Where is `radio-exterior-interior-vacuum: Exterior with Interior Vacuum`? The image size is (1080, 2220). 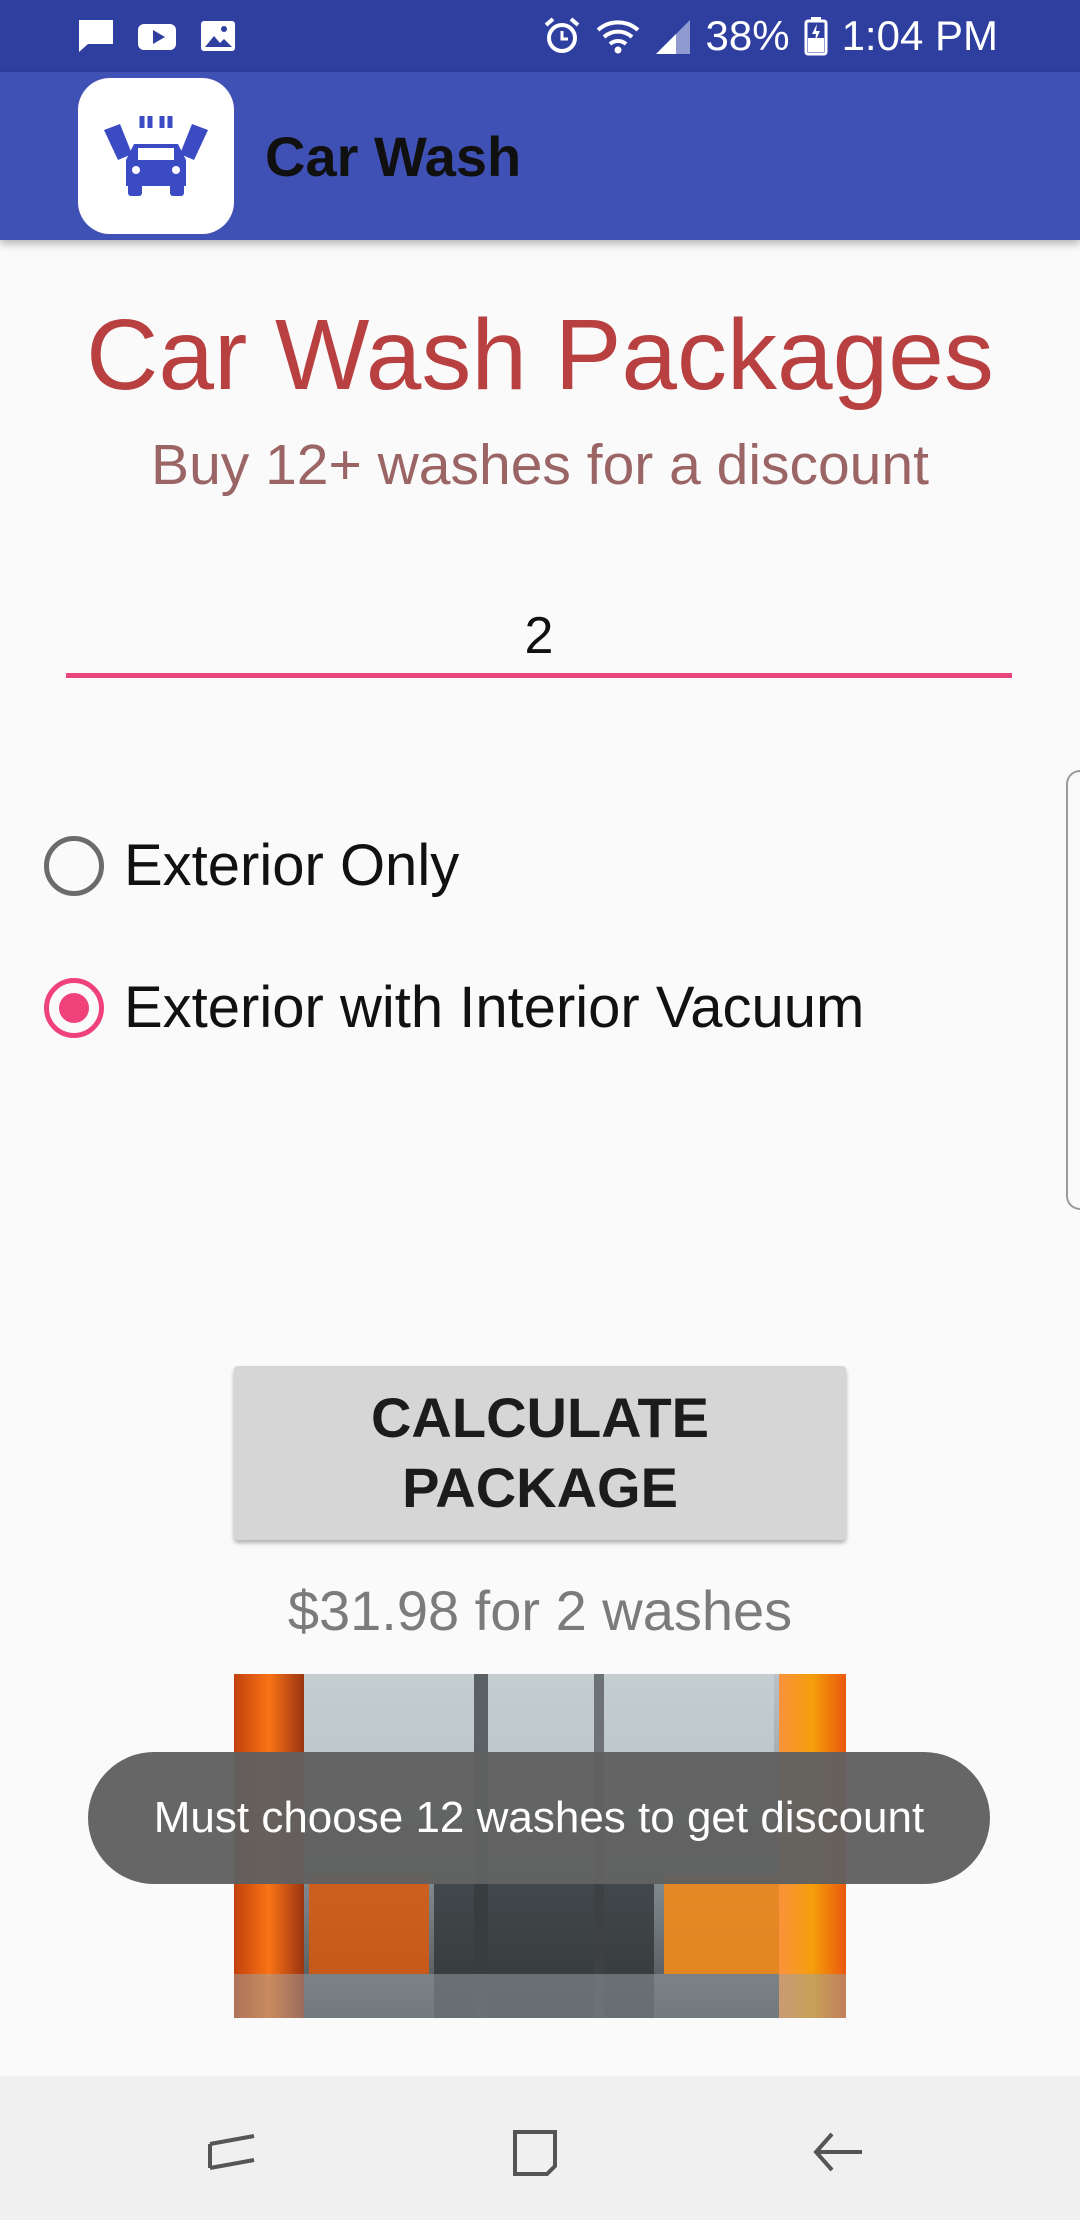
radio-exterior-interior-vacuum: Exterior with Interior Vacuum is located at coordinates (454, 1007).